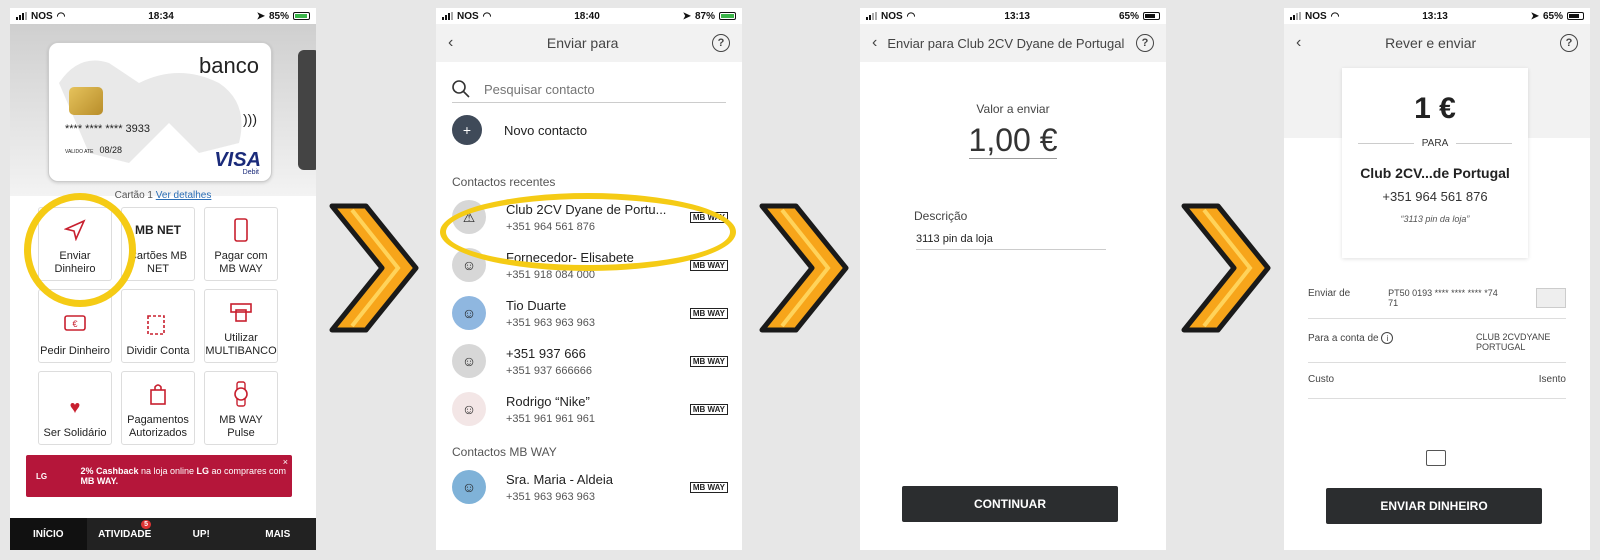 This screenshot has height=560, width=1600. Describe the element at coordinates (1010, 504) in the screenshot. I see `continue-button: CONTINUAR` at that location.